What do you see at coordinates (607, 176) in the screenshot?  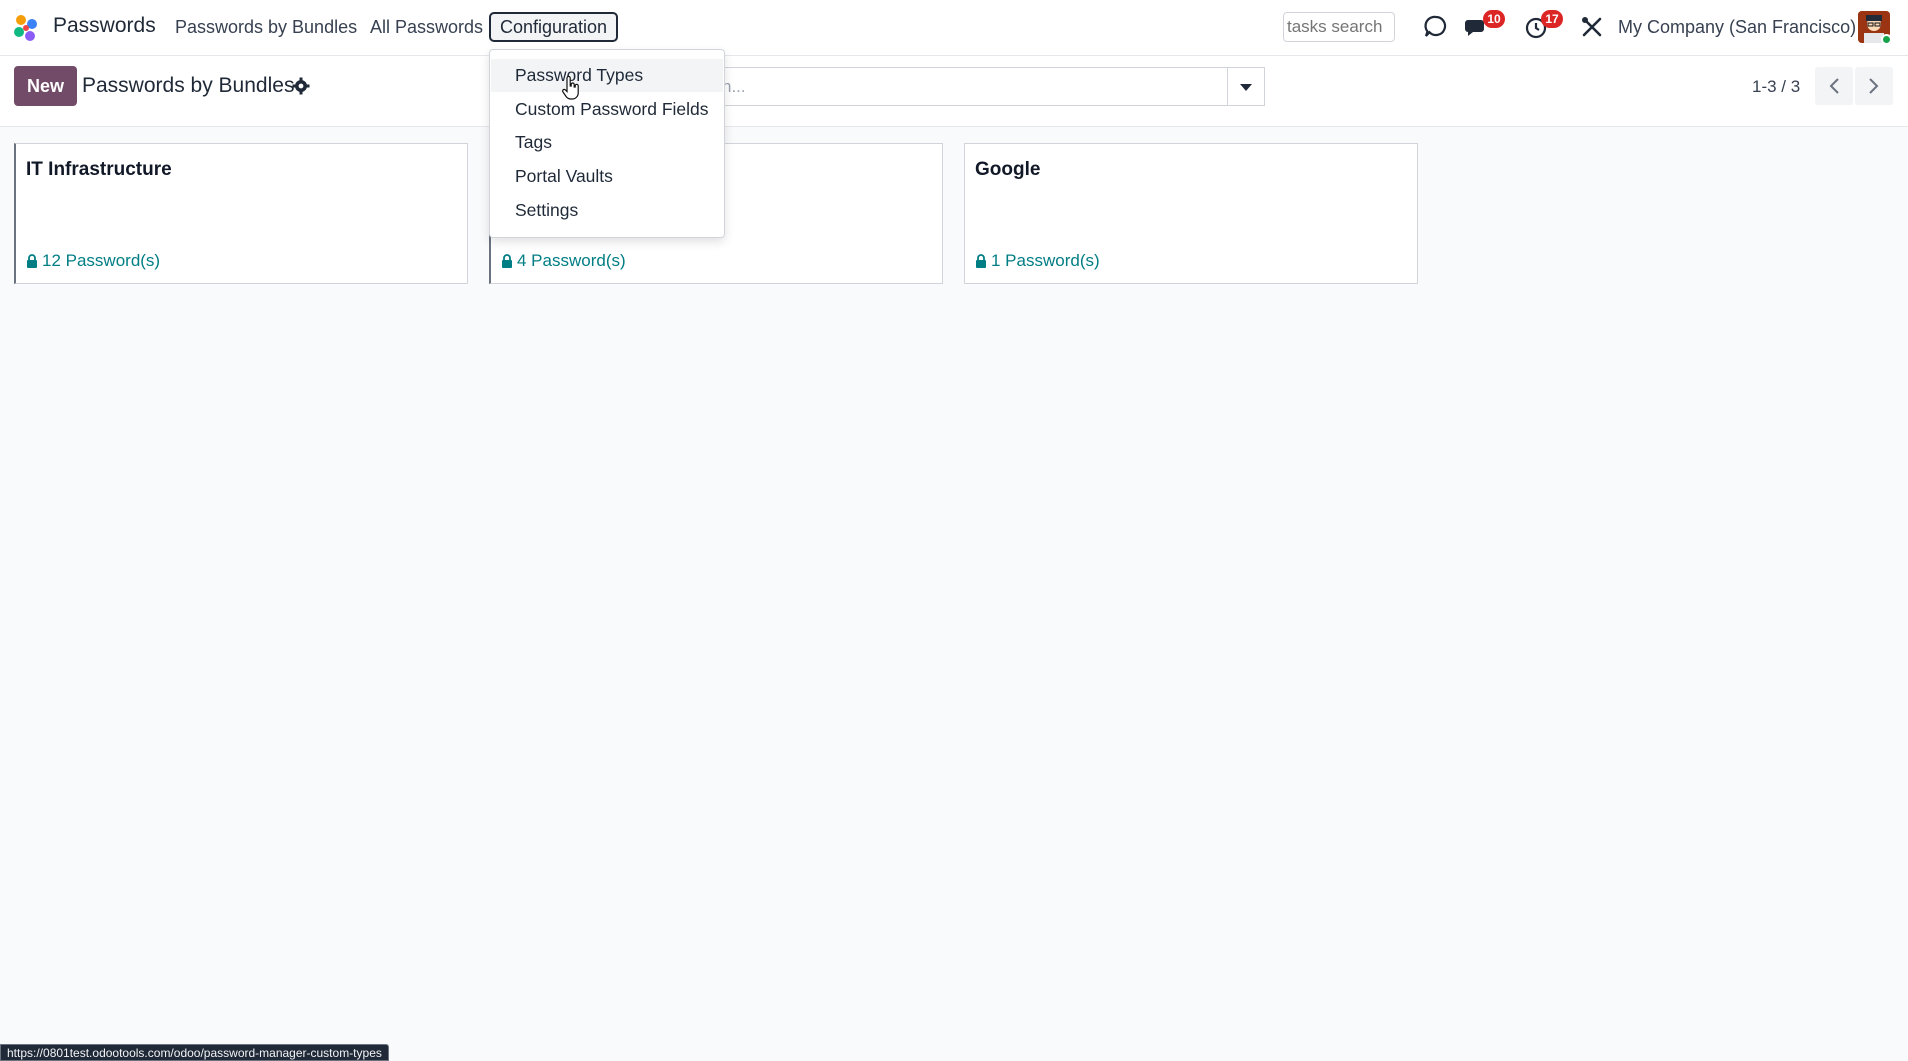 I see `menu-item-portal-vaults: Portal Vaults` at bounding box center [607, 176].